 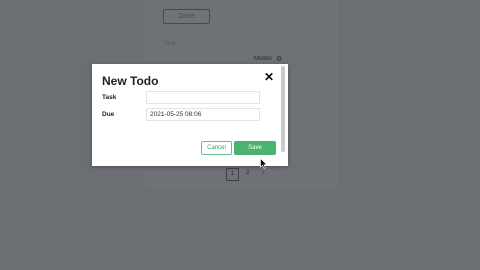 What do you see at coordinates (263, 59) in the screenshot?
I see `modes-label: Modes` at bounding box center [263, 59].